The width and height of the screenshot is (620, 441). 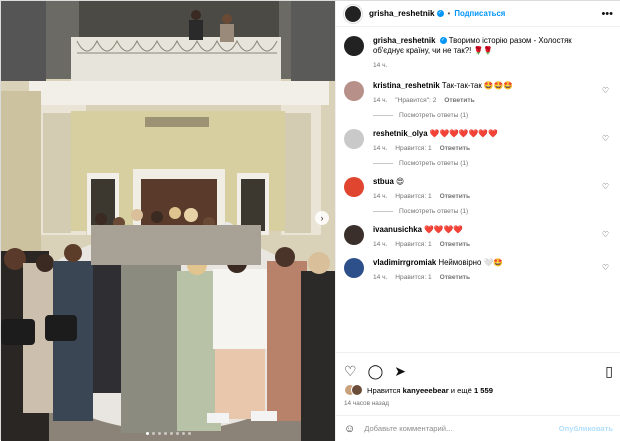 What do you see at coordinates (384, 390) in the screenshot?
I see `likes-prefix: Нравится` at bounding box center [384, 390].